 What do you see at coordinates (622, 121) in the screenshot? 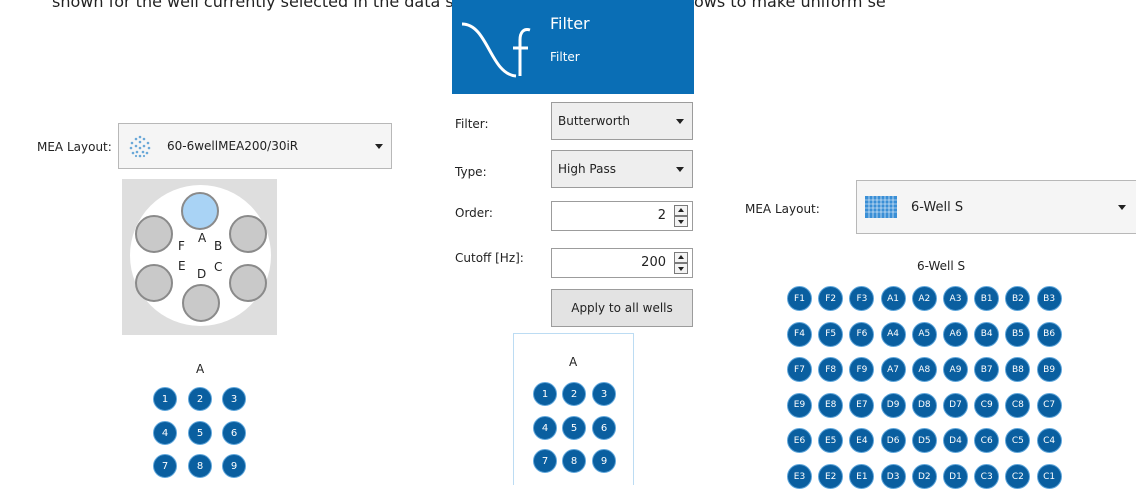
I see `filter-type-dropdown: Butterworth` at bounding box center [622, 121].